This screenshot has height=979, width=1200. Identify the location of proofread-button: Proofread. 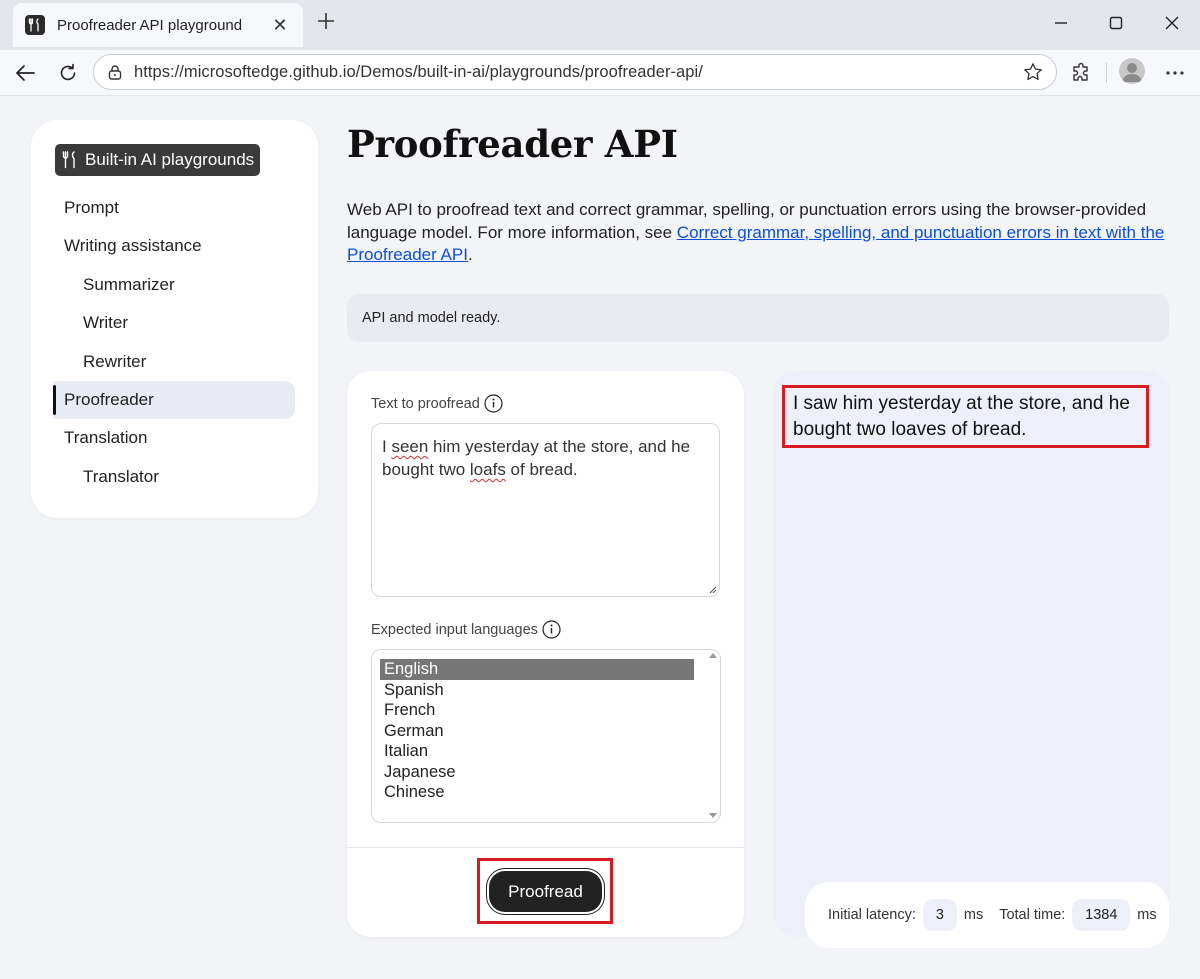
(545, 891).